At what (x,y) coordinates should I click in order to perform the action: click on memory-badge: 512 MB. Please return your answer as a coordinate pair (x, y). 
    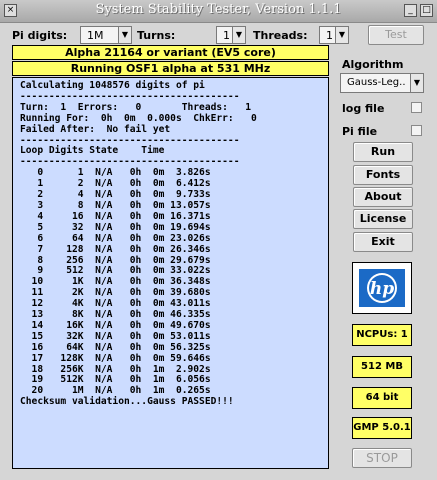
    Looking at the image, I should click on (382, 367).